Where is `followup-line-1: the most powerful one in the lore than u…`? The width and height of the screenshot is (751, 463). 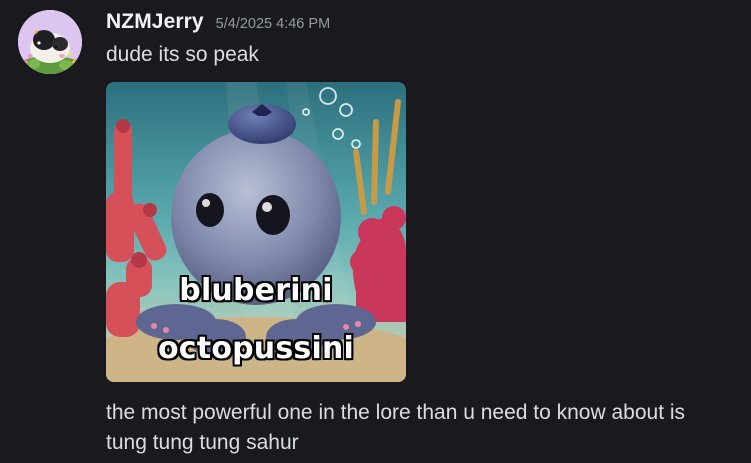
followup-line-1: the most powerful one in the lore than u… is located at coordinates (396, 412).